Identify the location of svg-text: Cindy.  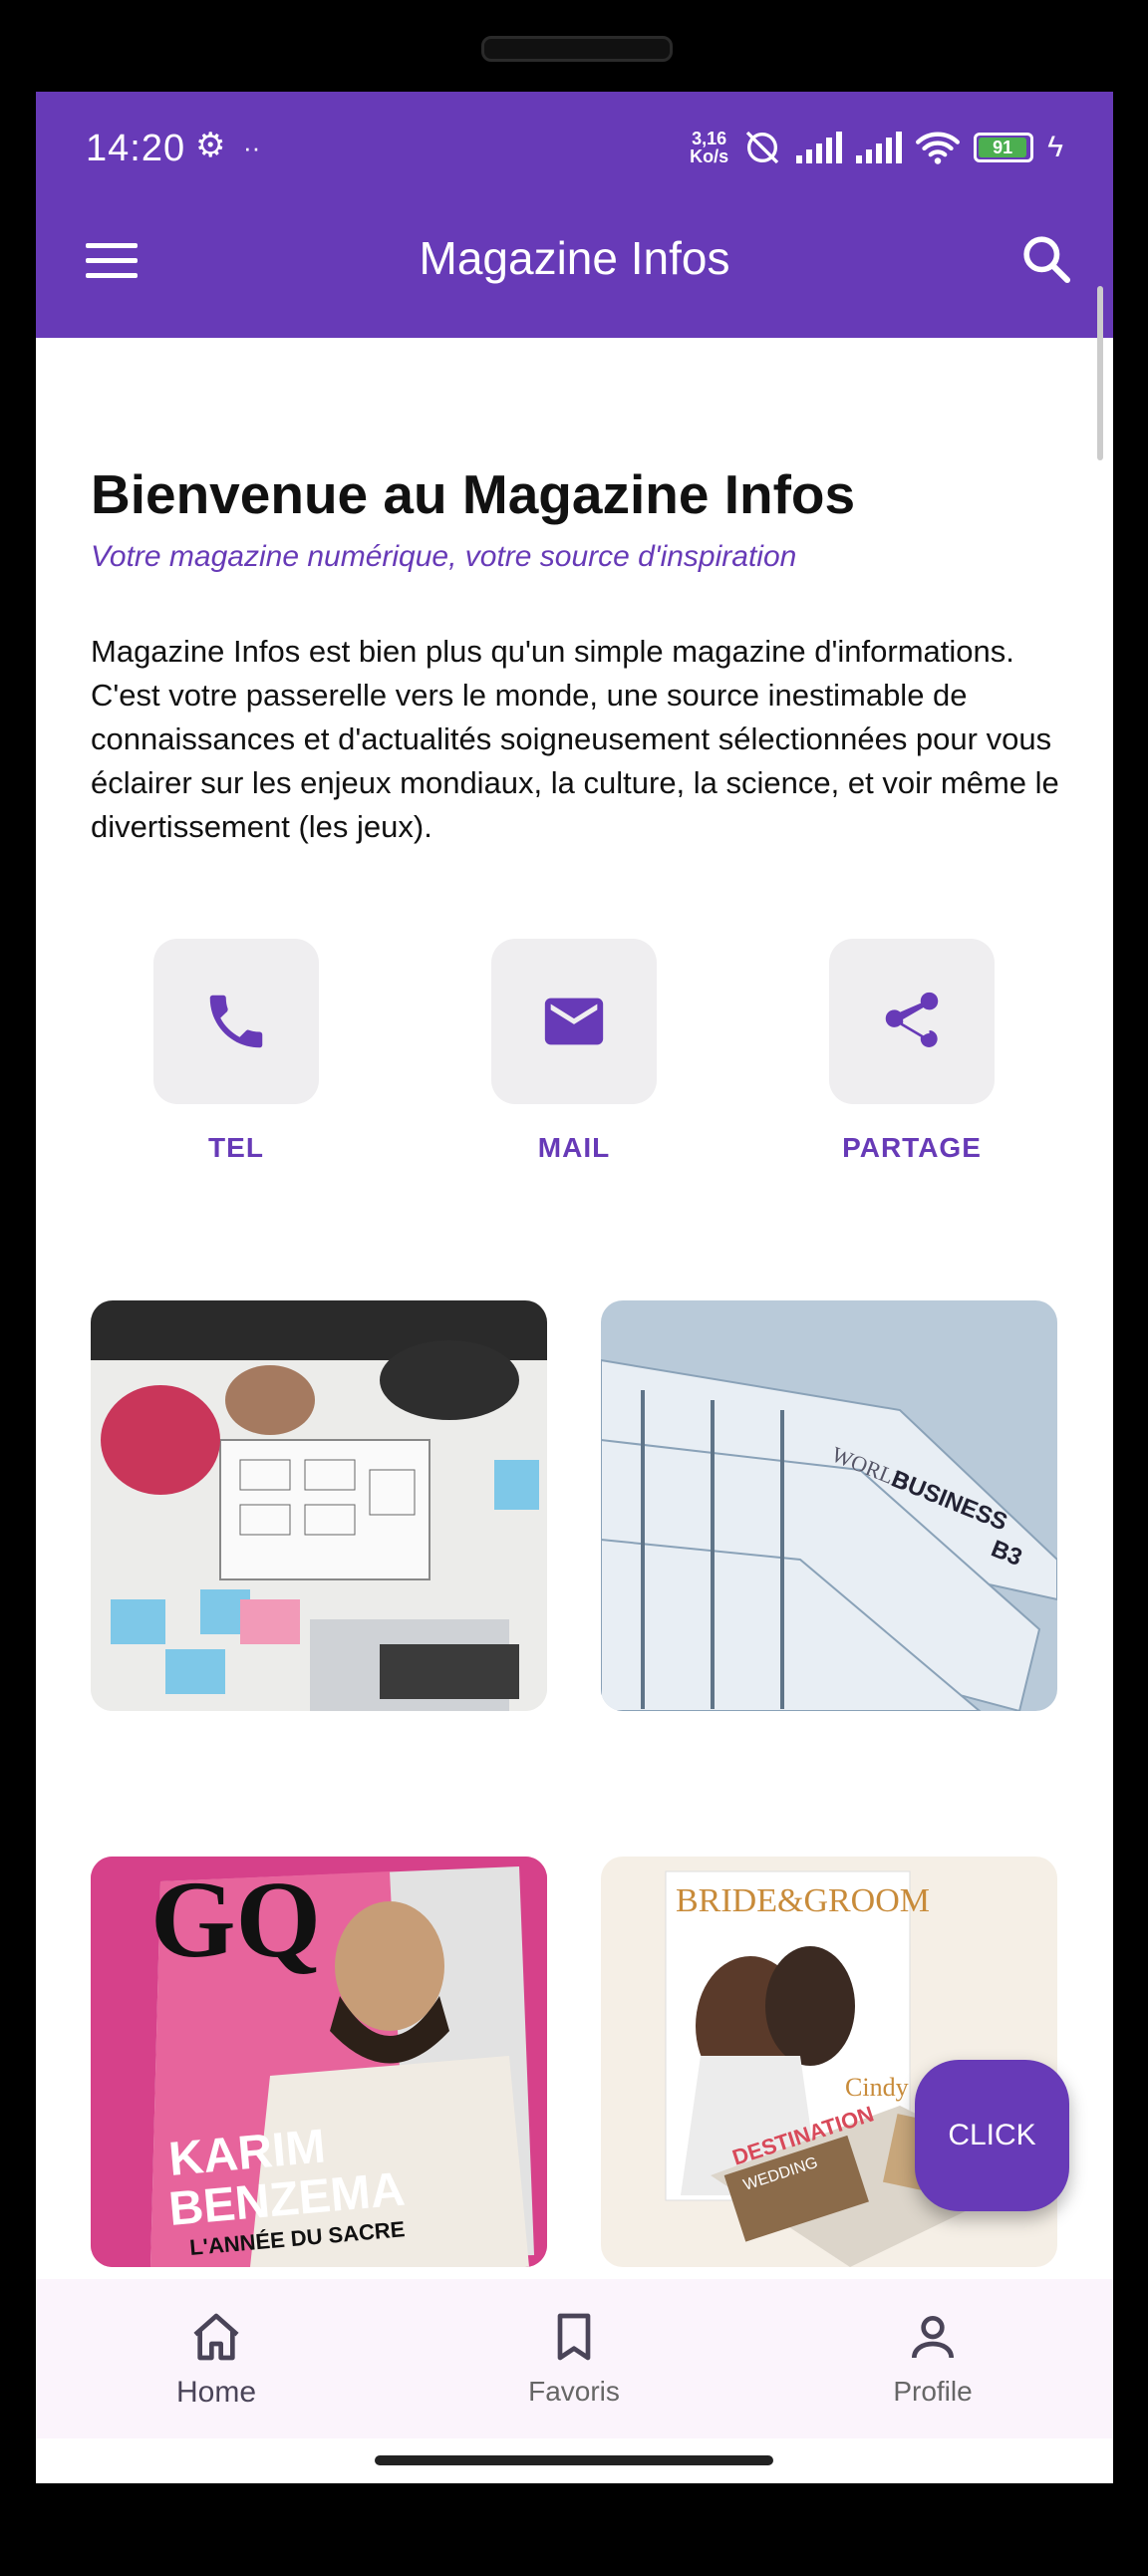
(877, 2087).